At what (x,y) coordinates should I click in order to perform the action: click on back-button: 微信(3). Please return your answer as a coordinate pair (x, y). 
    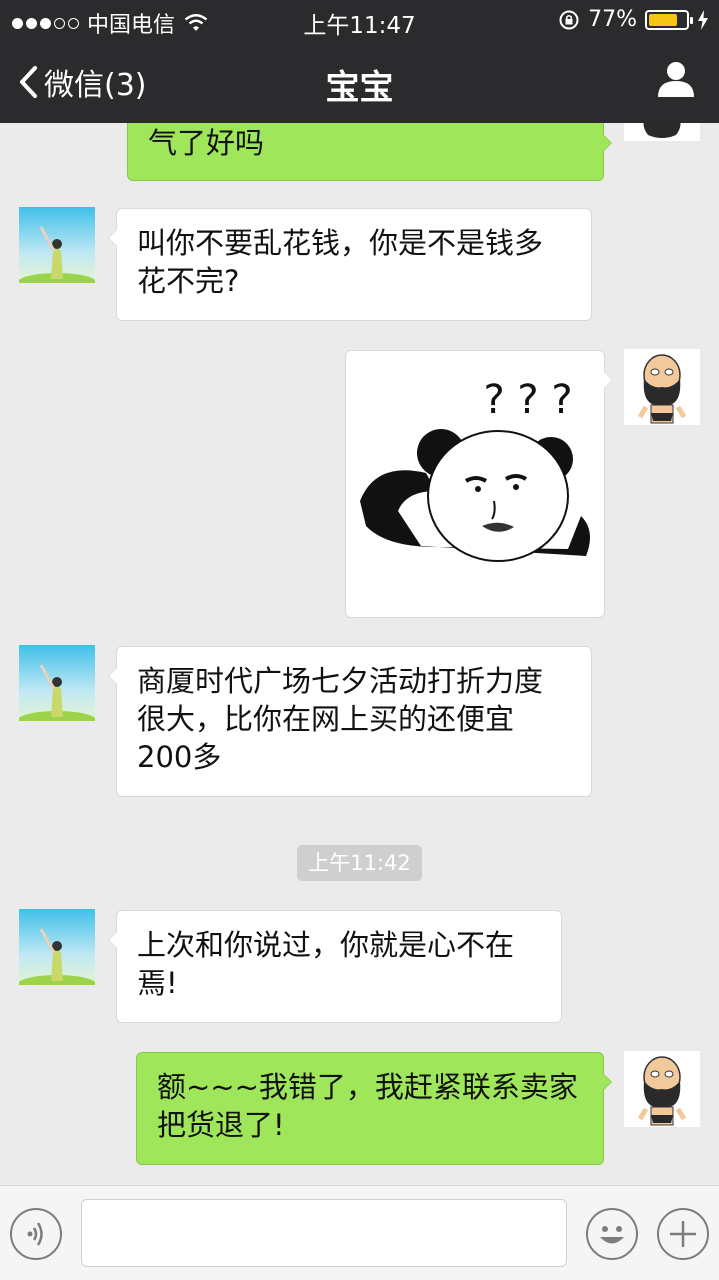
    Looking at the image, I should click on (82, 82).